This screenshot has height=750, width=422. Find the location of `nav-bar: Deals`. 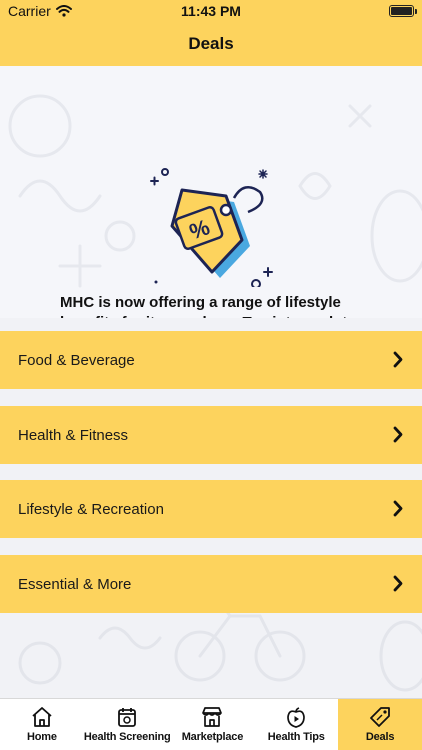

nav-bar: Deals is located at coordinates (211, 44).